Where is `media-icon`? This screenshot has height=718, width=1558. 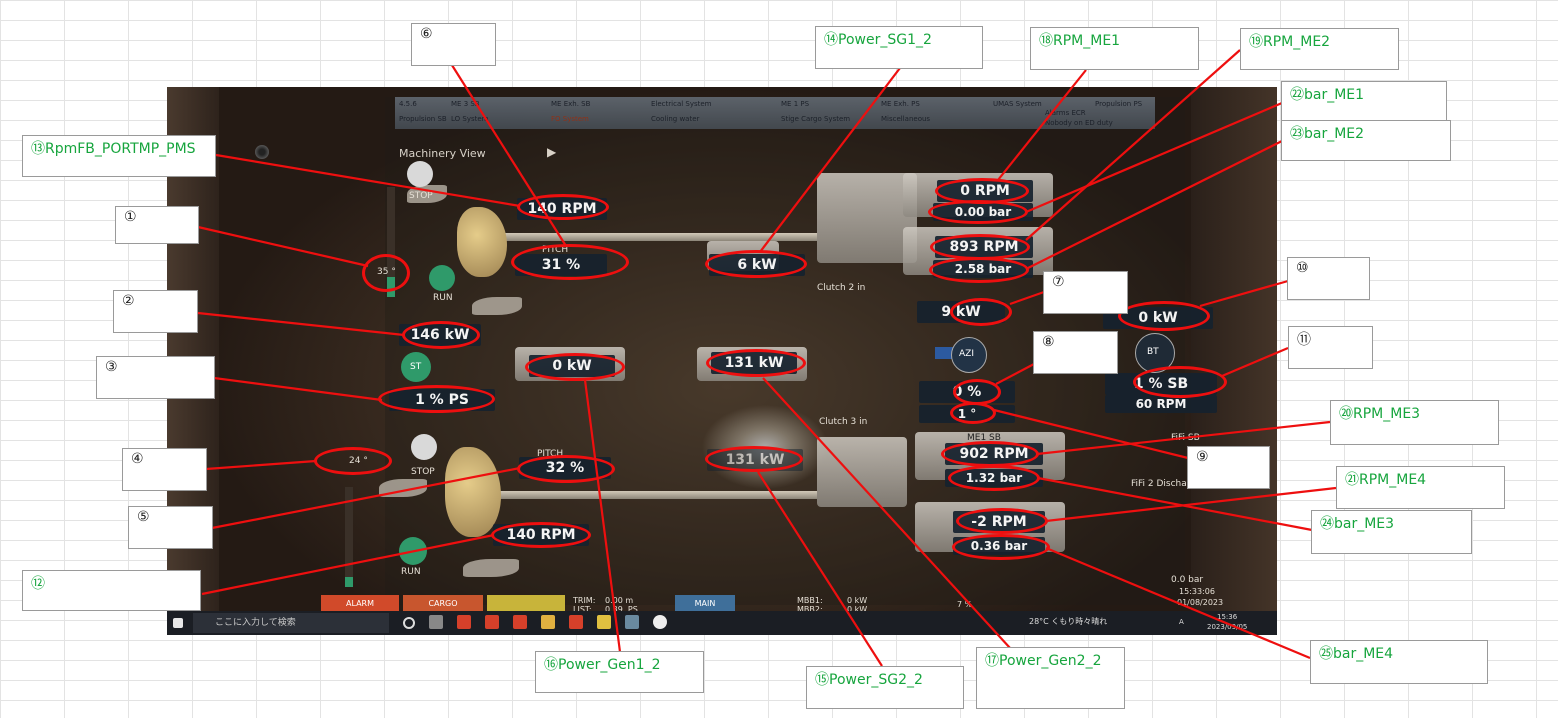 media-icon is located at coordinates (660, 622).